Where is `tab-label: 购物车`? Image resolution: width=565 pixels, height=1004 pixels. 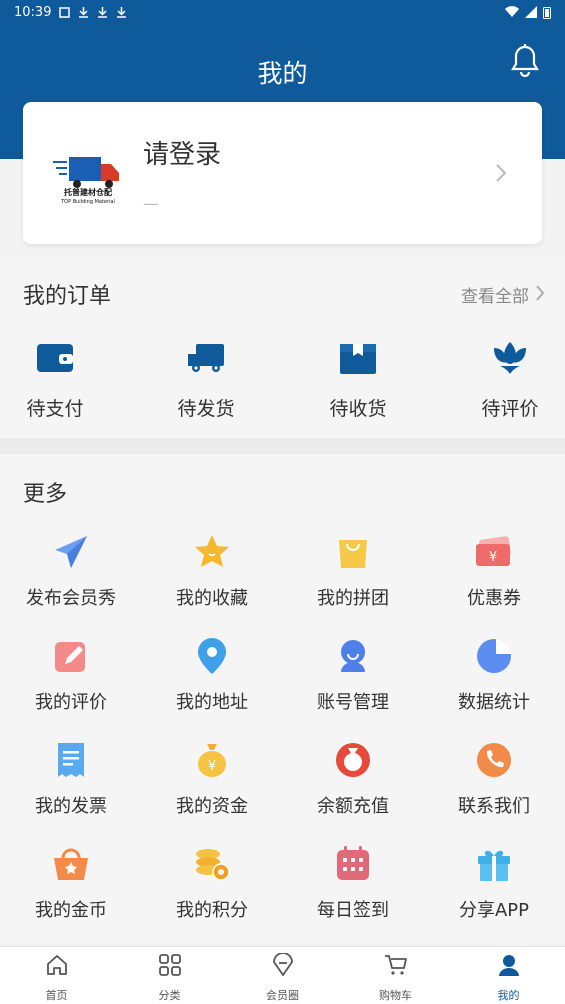
tab-label: 购物车 is located at coordinates (395, 995).